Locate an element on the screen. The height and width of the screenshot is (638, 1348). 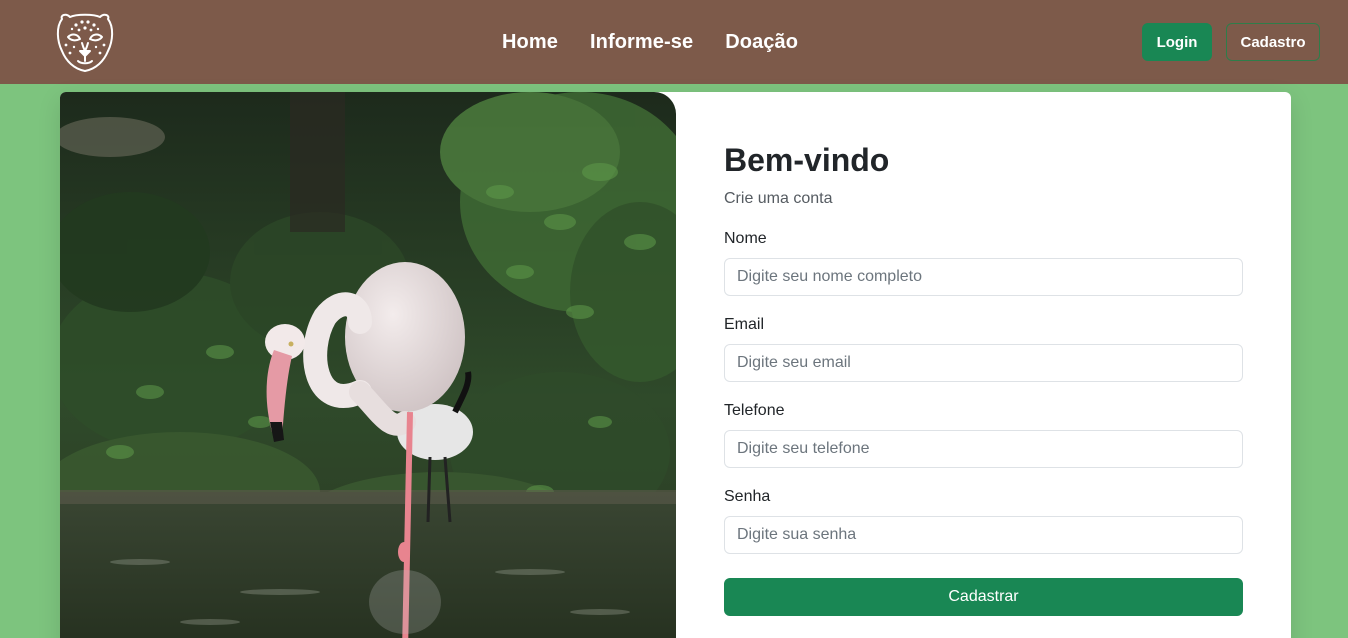
navbar: Home Informe-se Doação Login Cadastro is located at coordinates (674, 42).